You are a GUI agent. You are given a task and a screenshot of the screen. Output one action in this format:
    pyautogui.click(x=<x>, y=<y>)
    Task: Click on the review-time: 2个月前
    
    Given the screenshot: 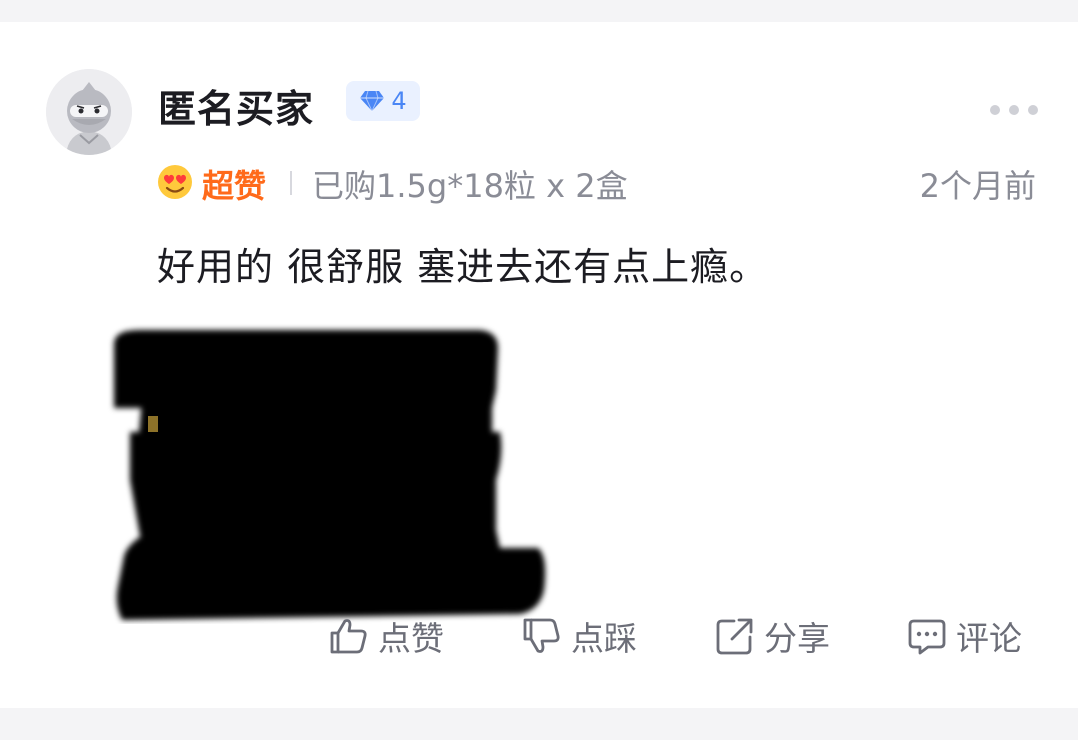 What is the action you would take?
    pyautogui.click(x=977, y=186)
    